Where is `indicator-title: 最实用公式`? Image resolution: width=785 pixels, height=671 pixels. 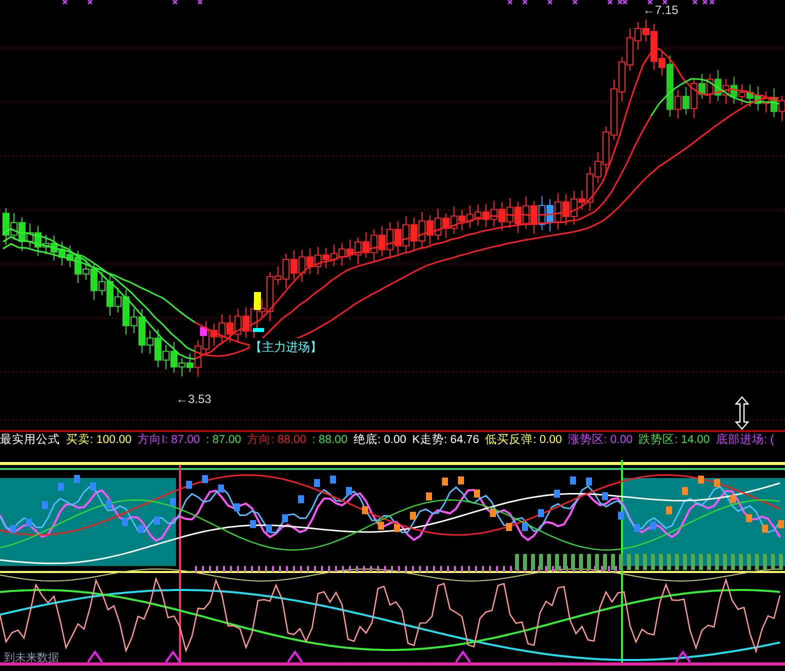
indicator-title: 最实用公式 is located at coordinates (30, 440).